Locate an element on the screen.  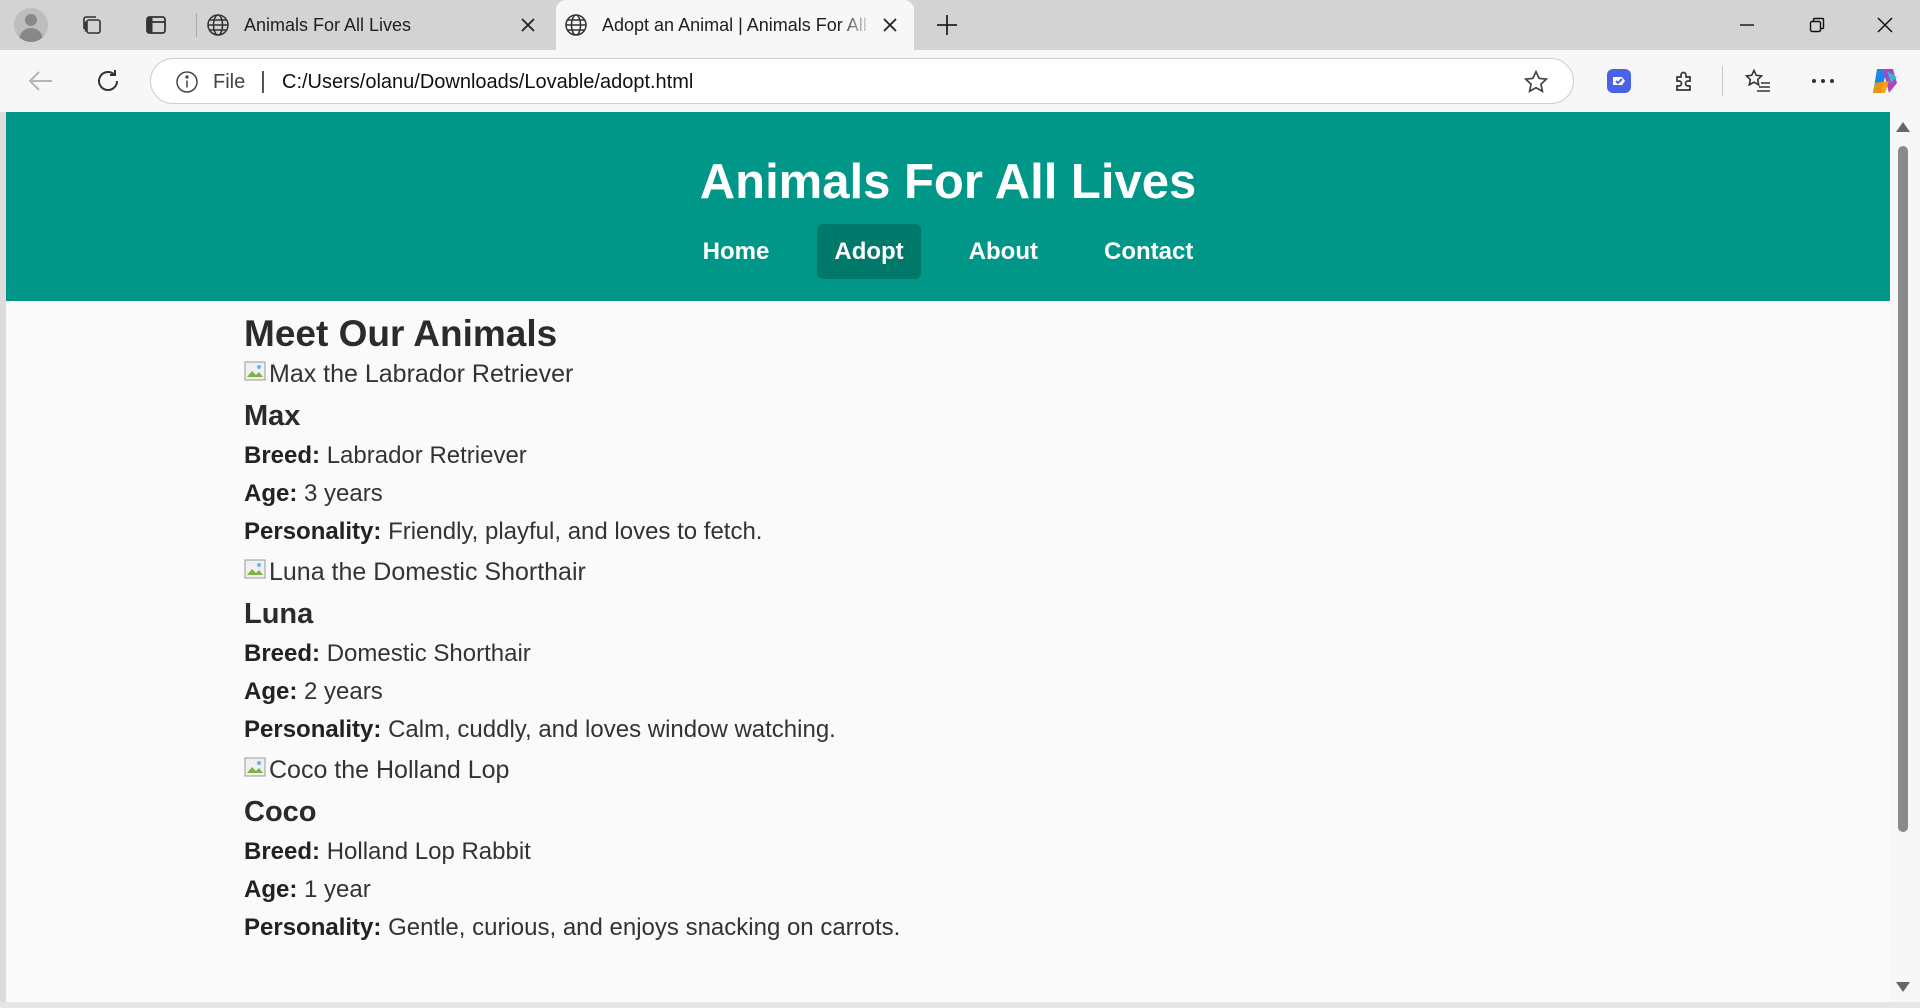
image-alt-text: Max the Labrador Retriever is located at coordinates (421, 374).